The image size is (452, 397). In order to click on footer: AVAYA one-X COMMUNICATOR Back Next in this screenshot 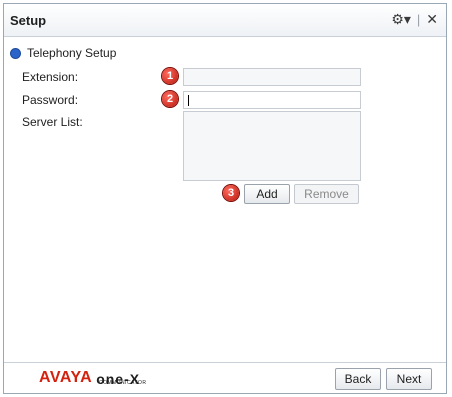, I will do `click(225, 377)`.